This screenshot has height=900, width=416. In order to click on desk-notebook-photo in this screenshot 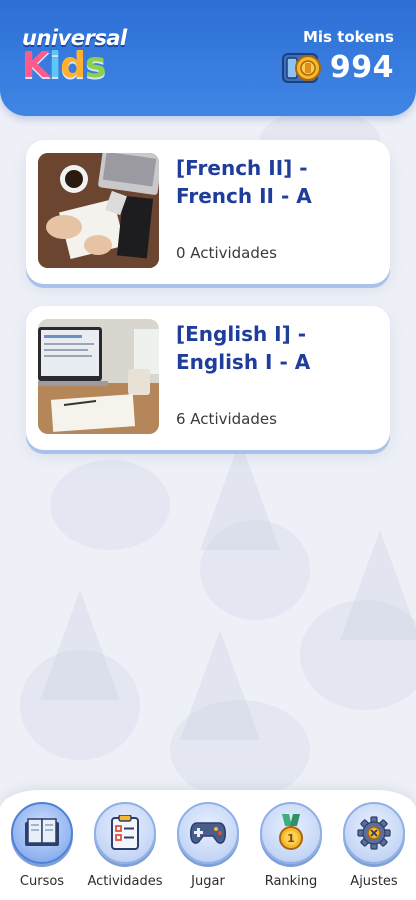, I will do `click(98, 210)`.